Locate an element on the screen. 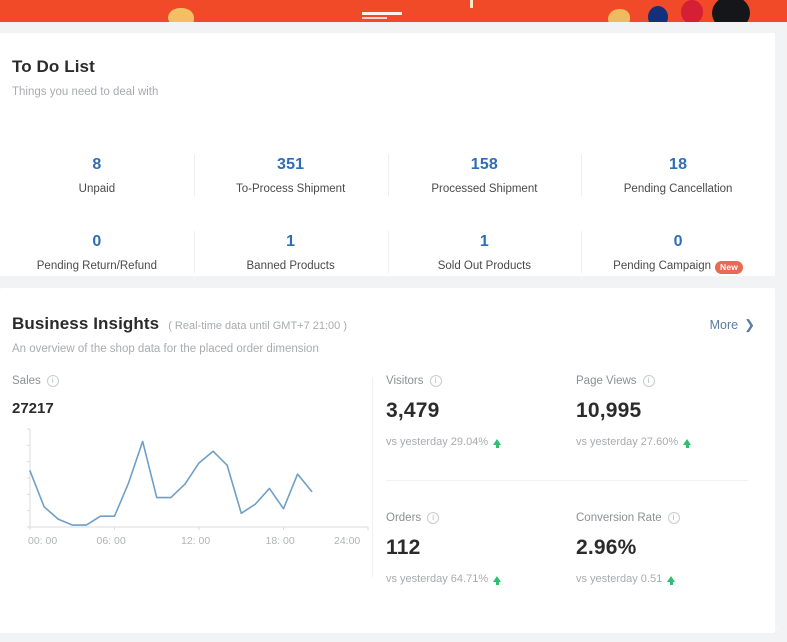 This screenshot has height=642, width=787. metric-delta: vs yesterday 0.51 is located at coordinates (619, 579).